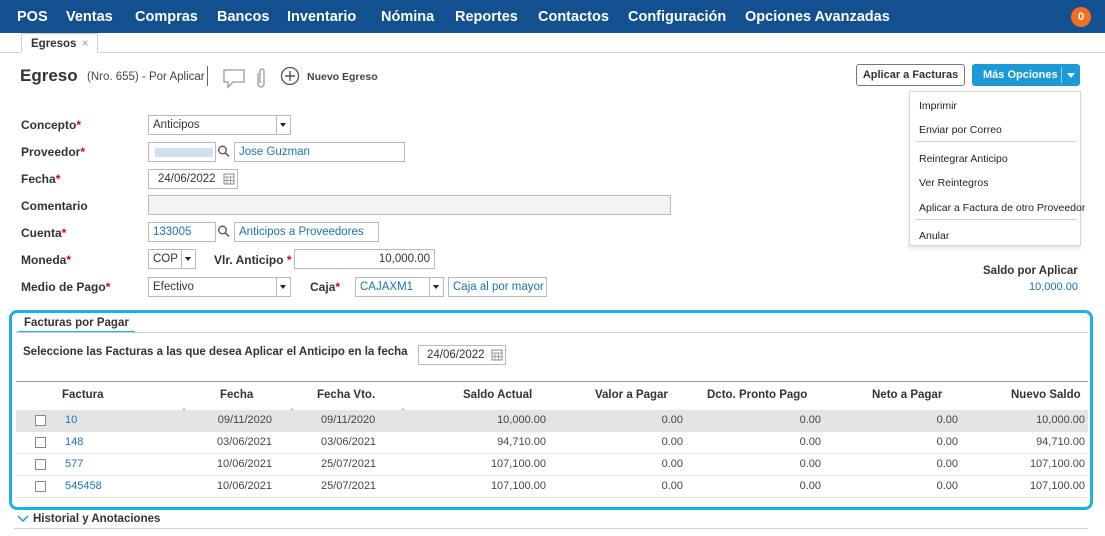 The height and width of the screenshot is (536, 1105). What do you see at coordinates (85, 43) in the screenshot?
I see `close-icon: ×` at bounding box center [85, 43].